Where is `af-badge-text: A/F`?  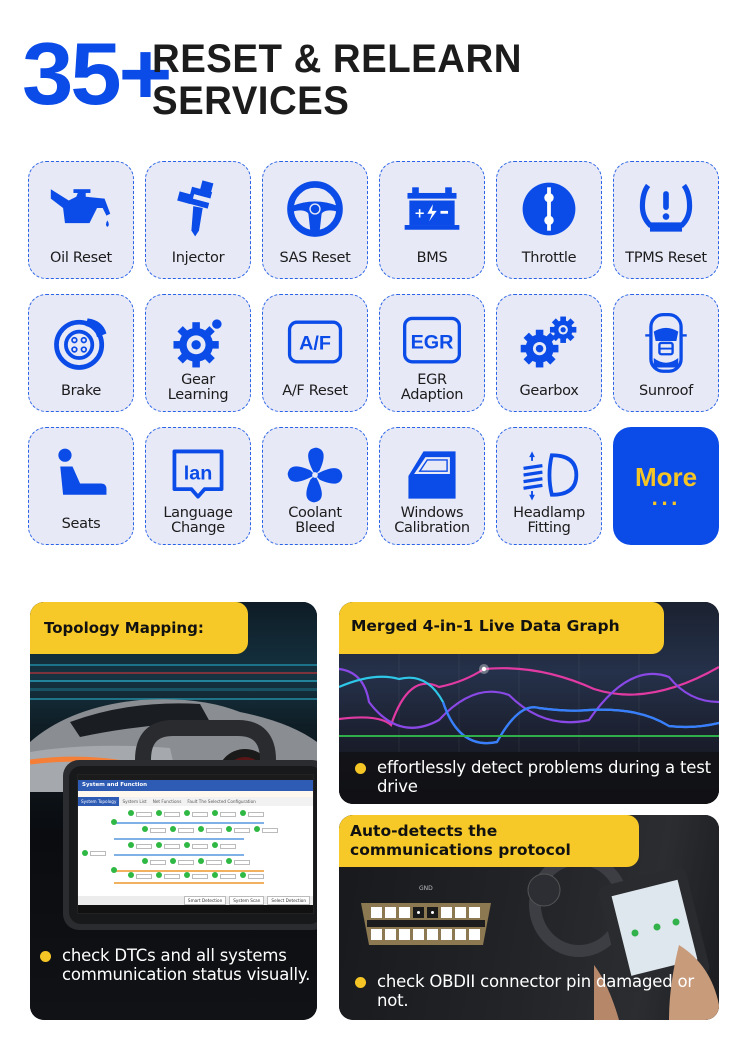
af-badge-text: A/F is located at coordinates (315, 344).